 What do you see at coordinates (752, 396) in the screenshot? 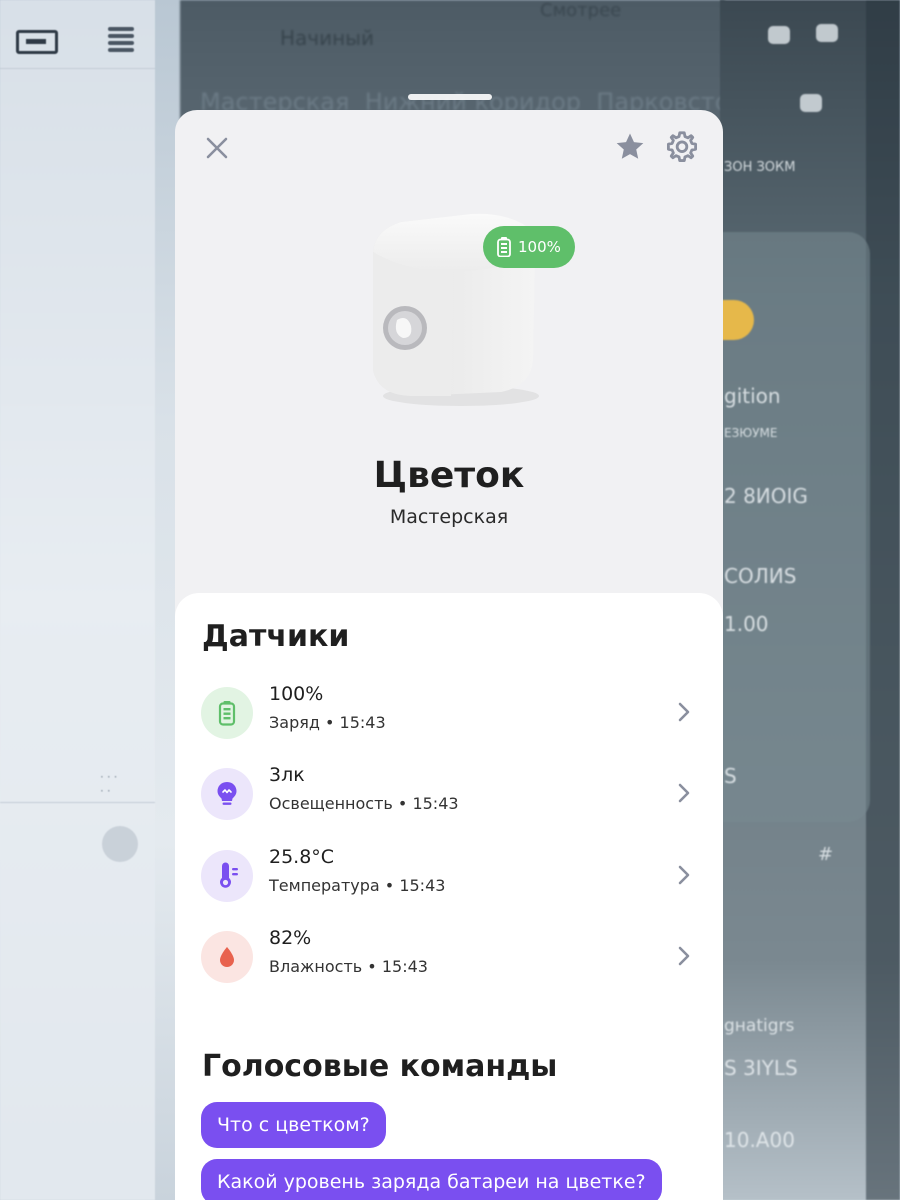
I see `background-text: gition` at bounding box center [752, 396].